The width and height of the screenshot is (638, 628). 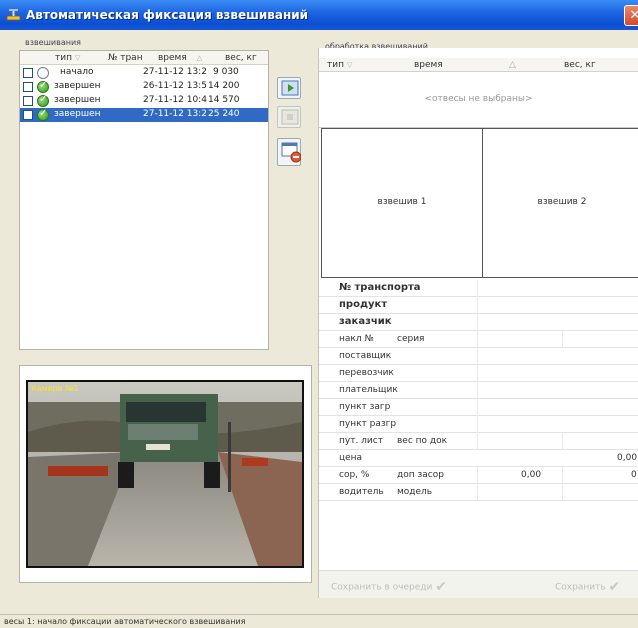 I want to click on stop-button, so click(x=289, y=117).